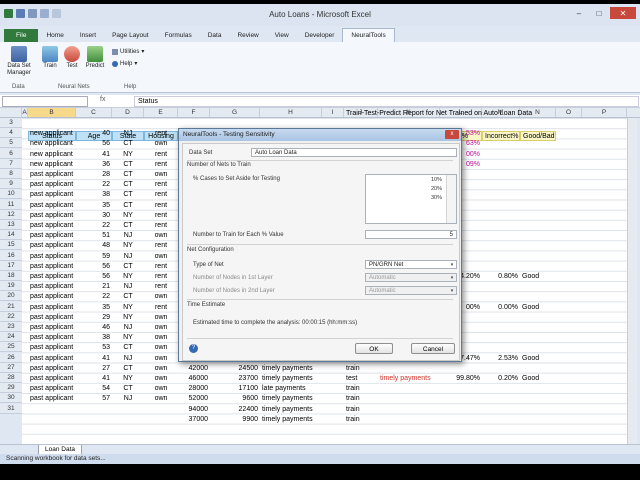 Image resolution: width=640 pixels, height=480 pixels. What do you see at coordinates (124, 63) in the screenshot?
I see `help-button: Help ▾` at bounding box center [124, 63].